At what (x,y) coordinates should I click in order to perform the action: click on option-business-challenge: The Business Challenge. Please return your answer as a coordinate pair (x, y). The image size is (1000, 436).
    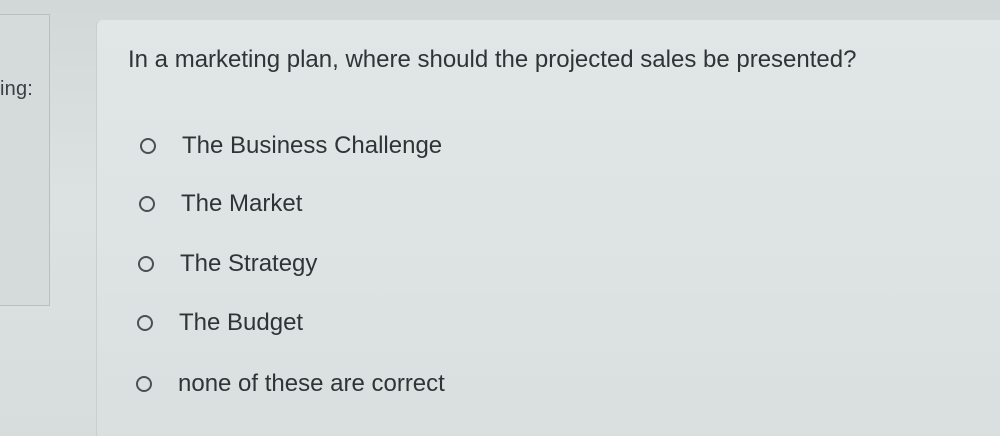
    Looking at the image, I should click on (291, 146).